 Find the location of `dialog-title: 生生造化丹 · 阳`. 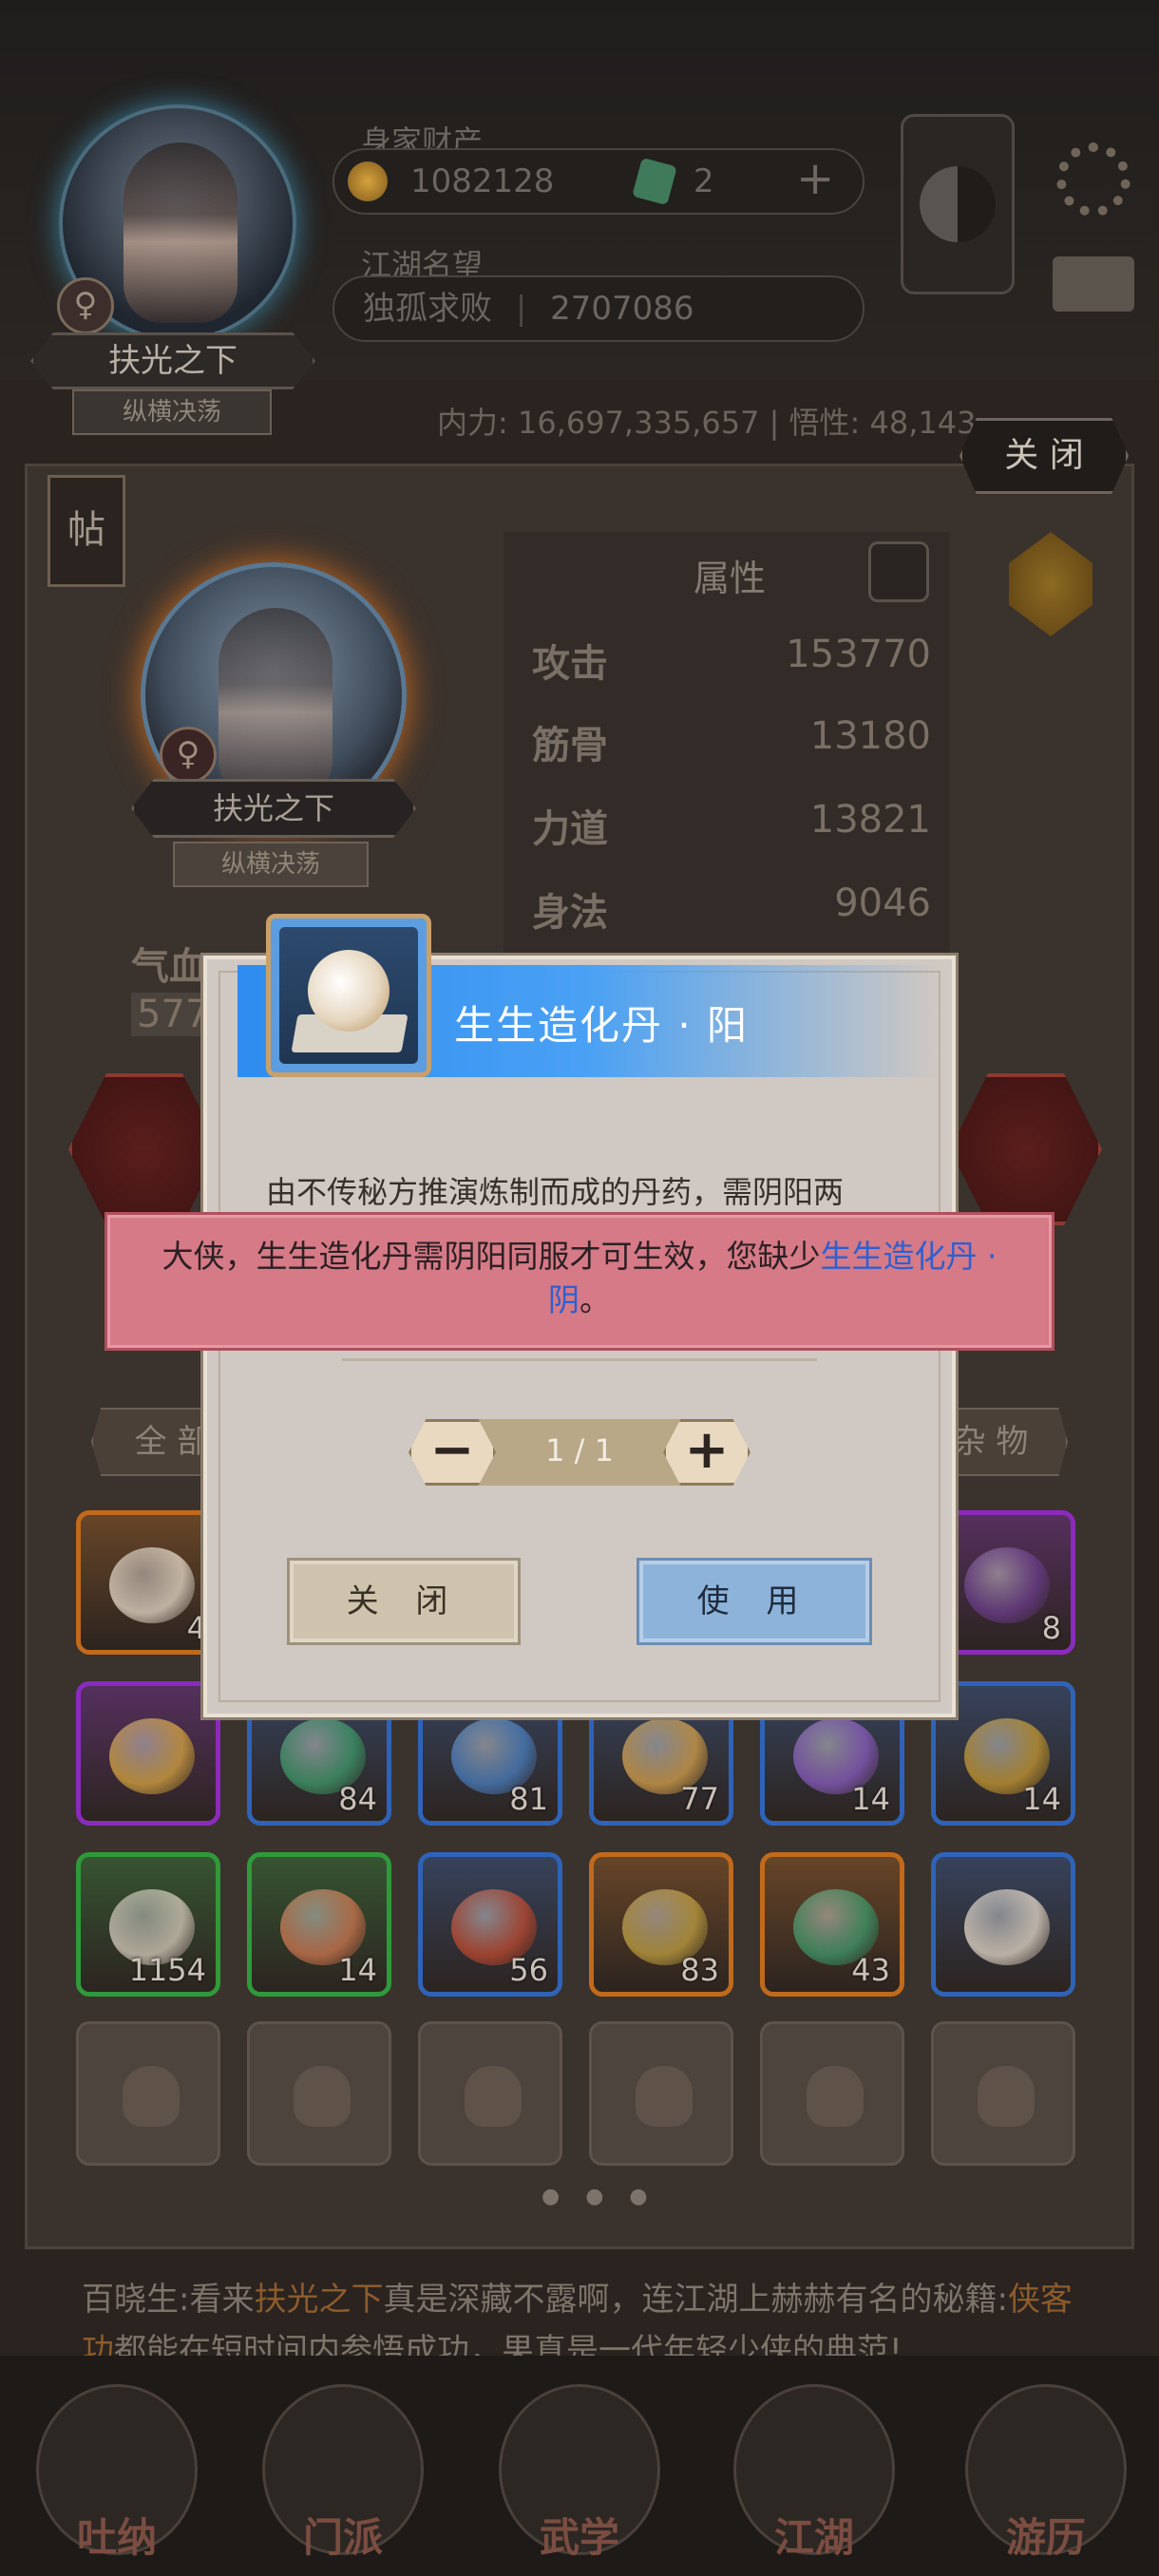

dialog-title: 生生造化丹 · 阳 is located at coordinates (602, 1025).